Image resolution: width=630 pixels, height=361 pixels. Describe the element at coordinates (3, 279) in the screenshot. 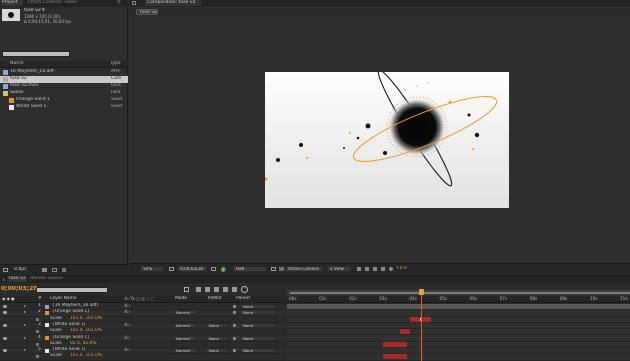

I see `timeline-close-icon: ×` at that location.